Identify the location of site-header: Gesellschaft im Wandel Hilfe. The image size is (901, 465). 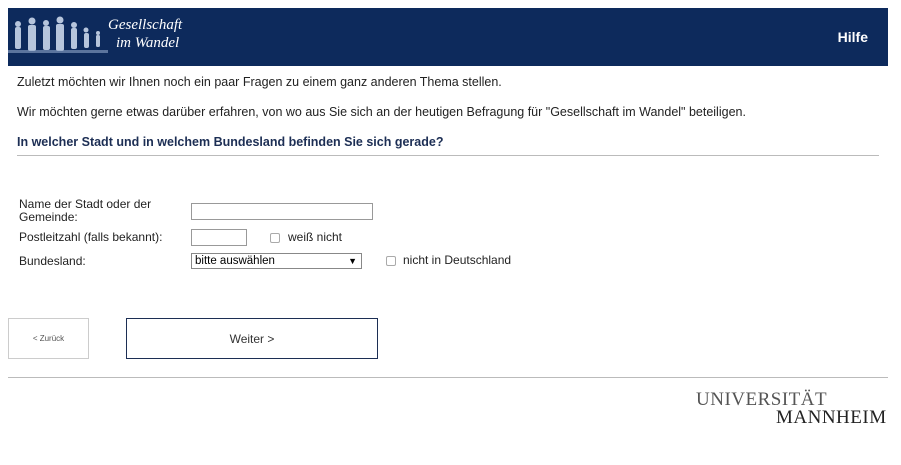
(448, 37).